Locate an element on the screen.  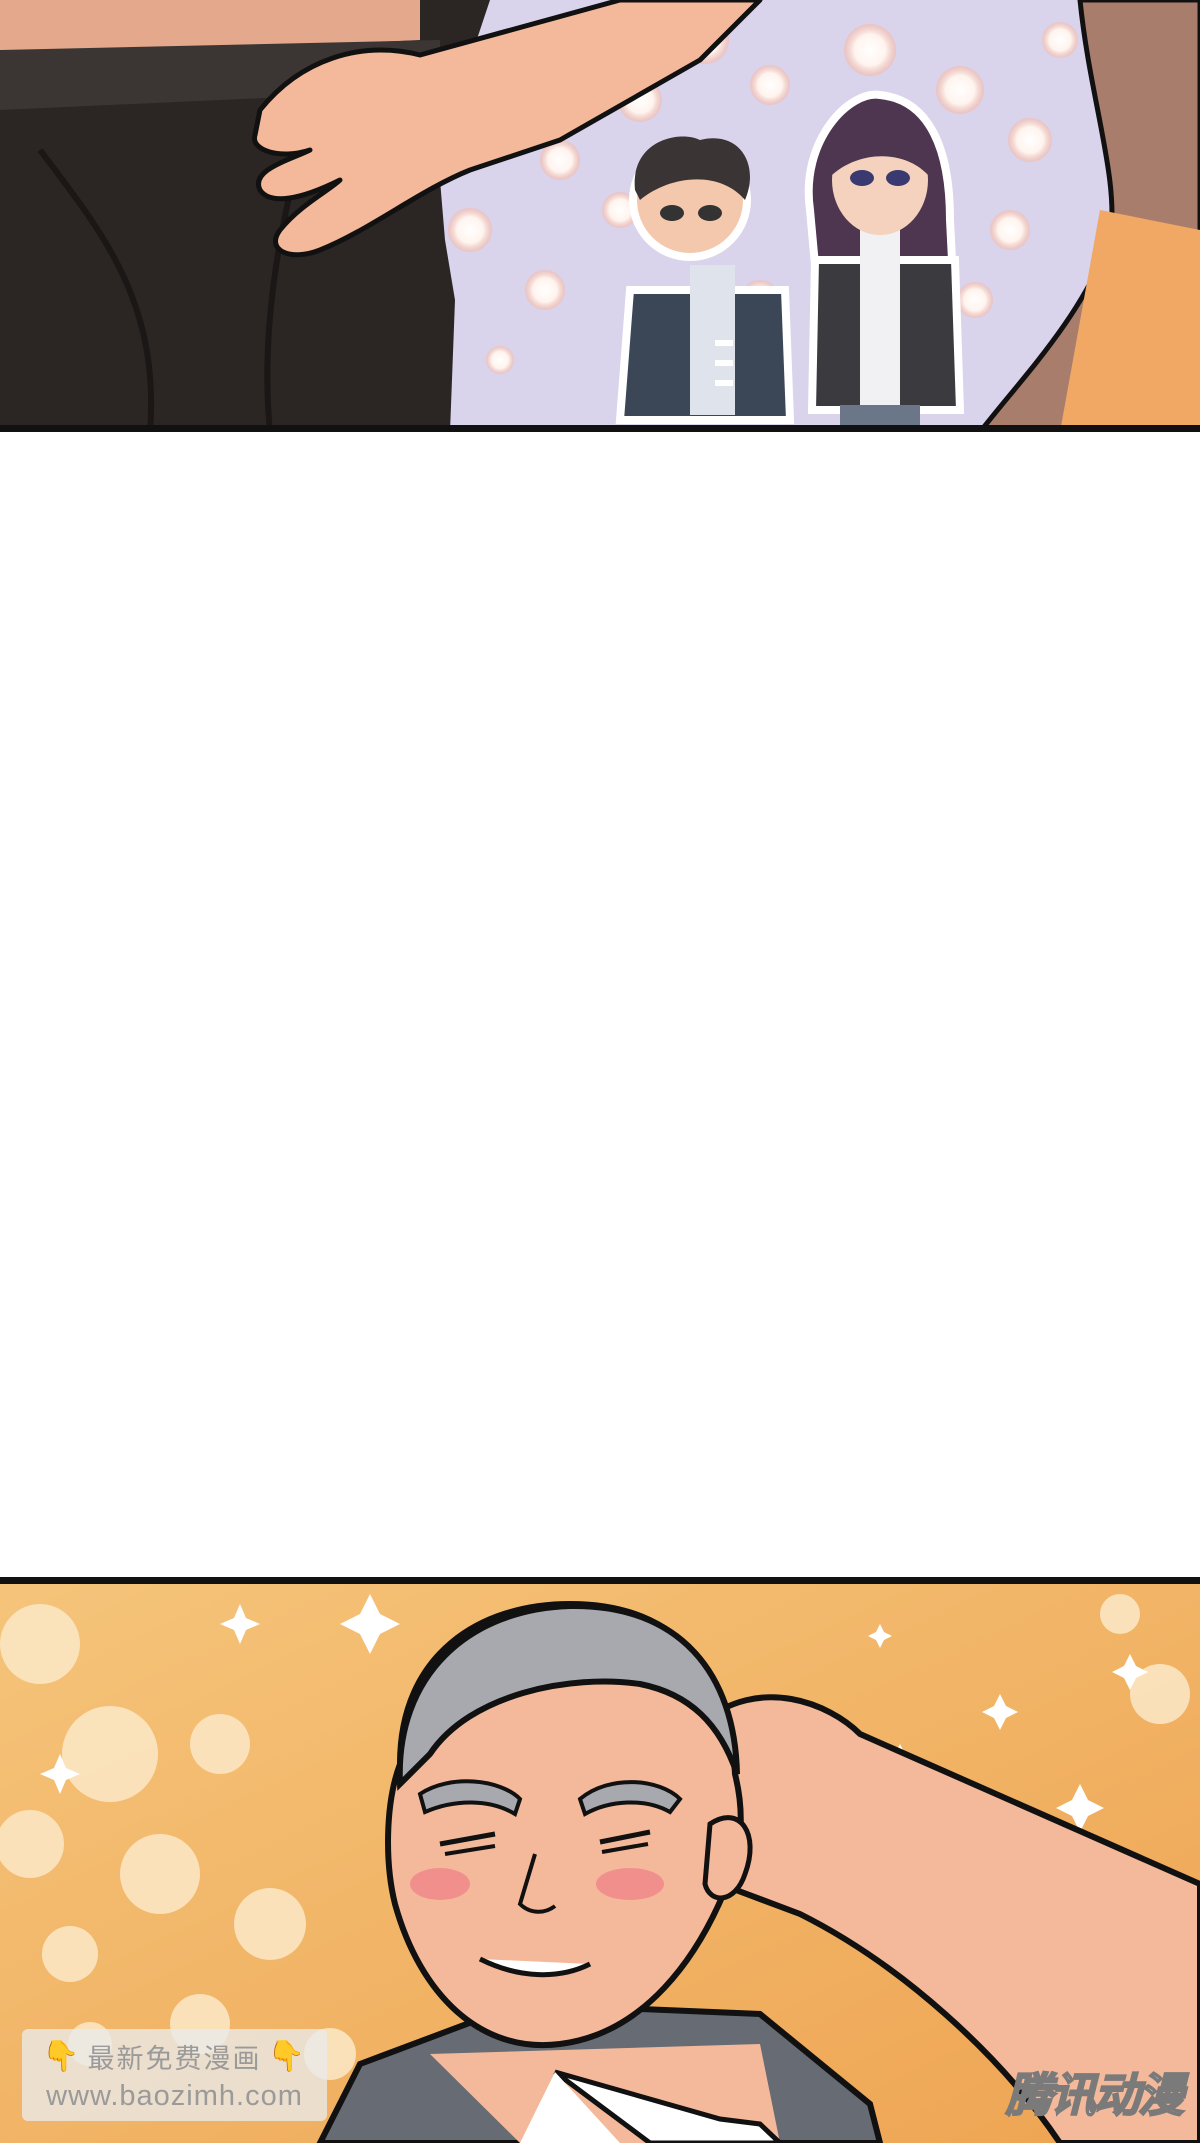
watermark-banner: 👇 最新免费漫画 👇 www.baozimh.com is located at coordinates (174, 2075).